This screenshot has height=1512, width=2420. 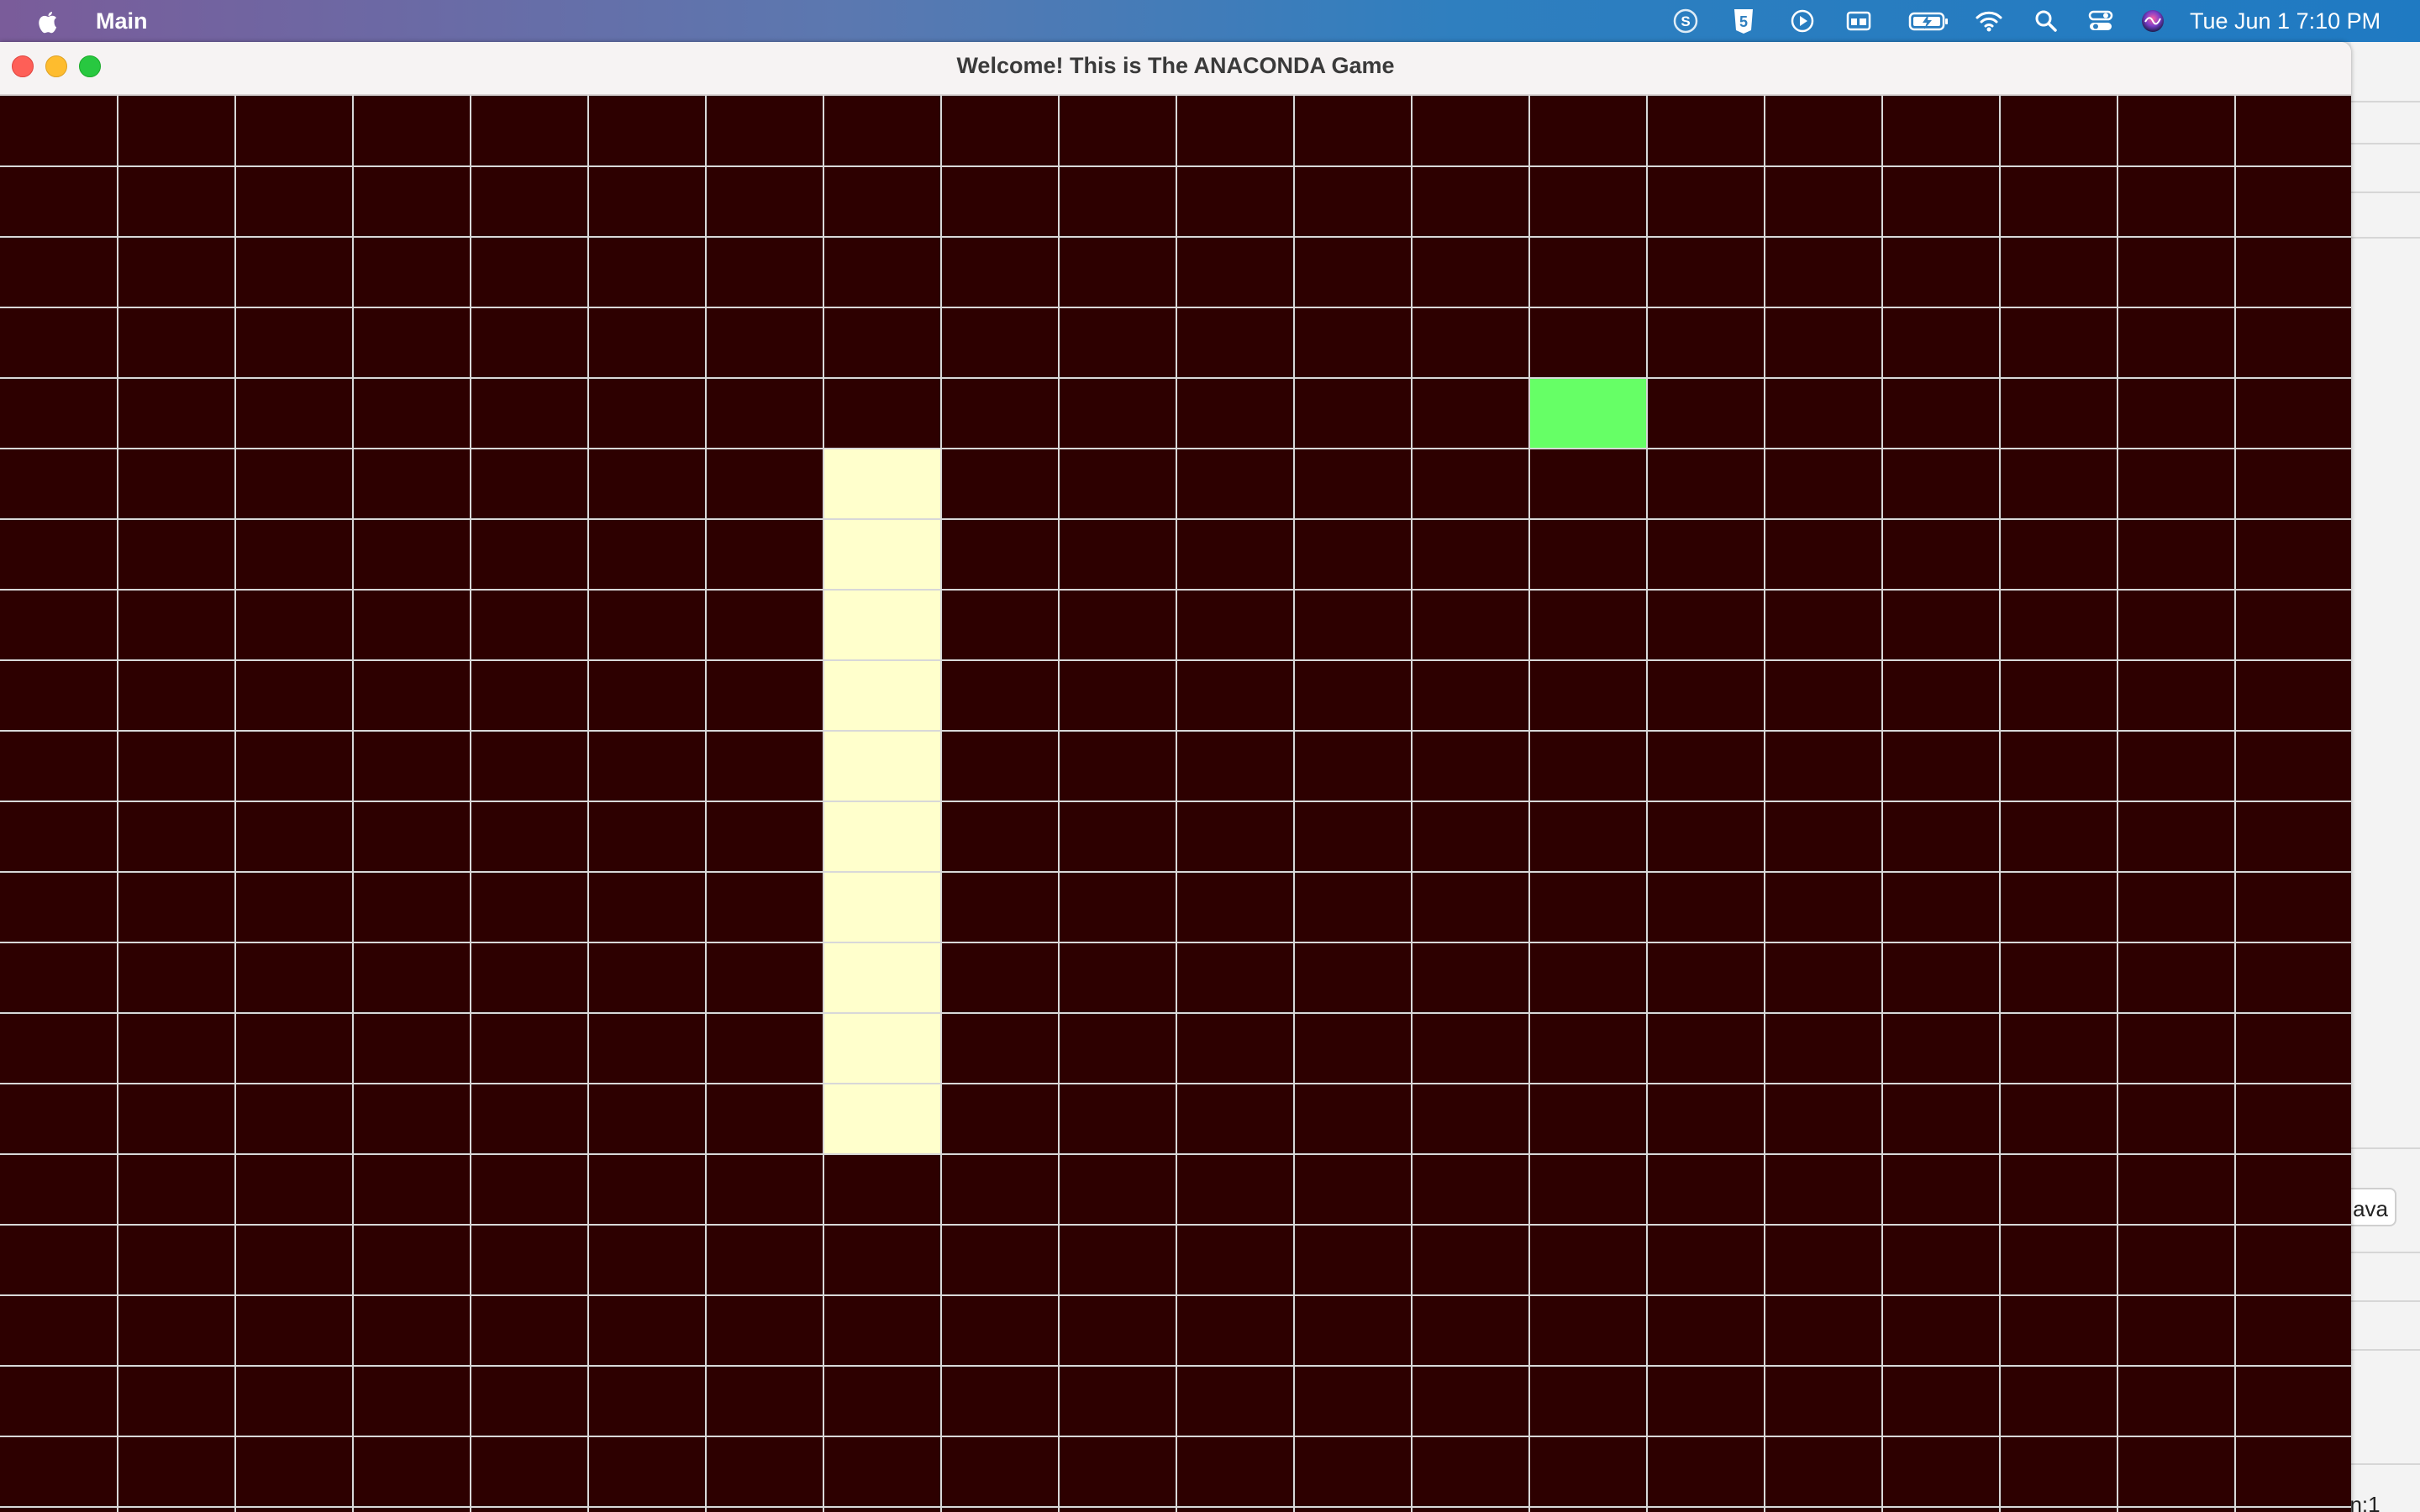 I want to click on window-title: Welcome! This is The ANACONDA Game, so click(x=1175, y=65).